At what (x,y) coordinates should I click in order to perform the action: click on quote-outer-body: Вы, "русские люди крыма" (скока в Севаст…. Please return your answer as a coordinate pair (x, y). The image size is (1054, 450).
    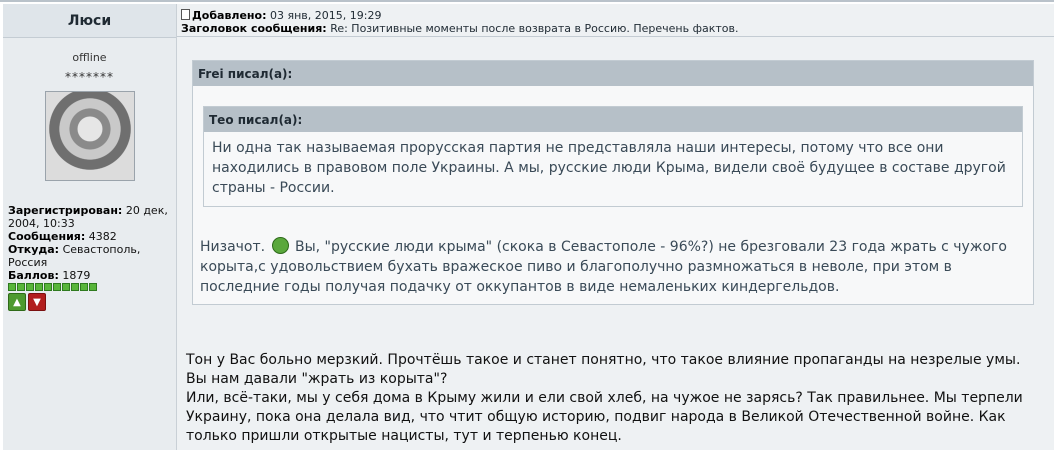
    Looking at the image, I should click on (603, 267).